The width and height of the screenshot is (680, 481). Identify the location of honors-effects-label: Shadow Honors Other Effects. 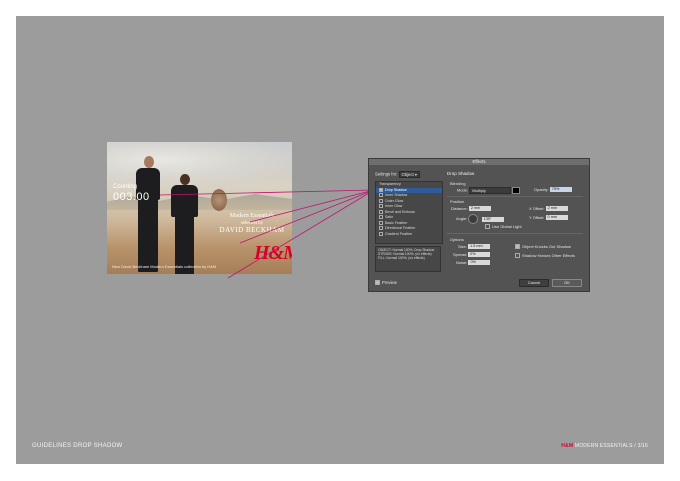
(548, 255).